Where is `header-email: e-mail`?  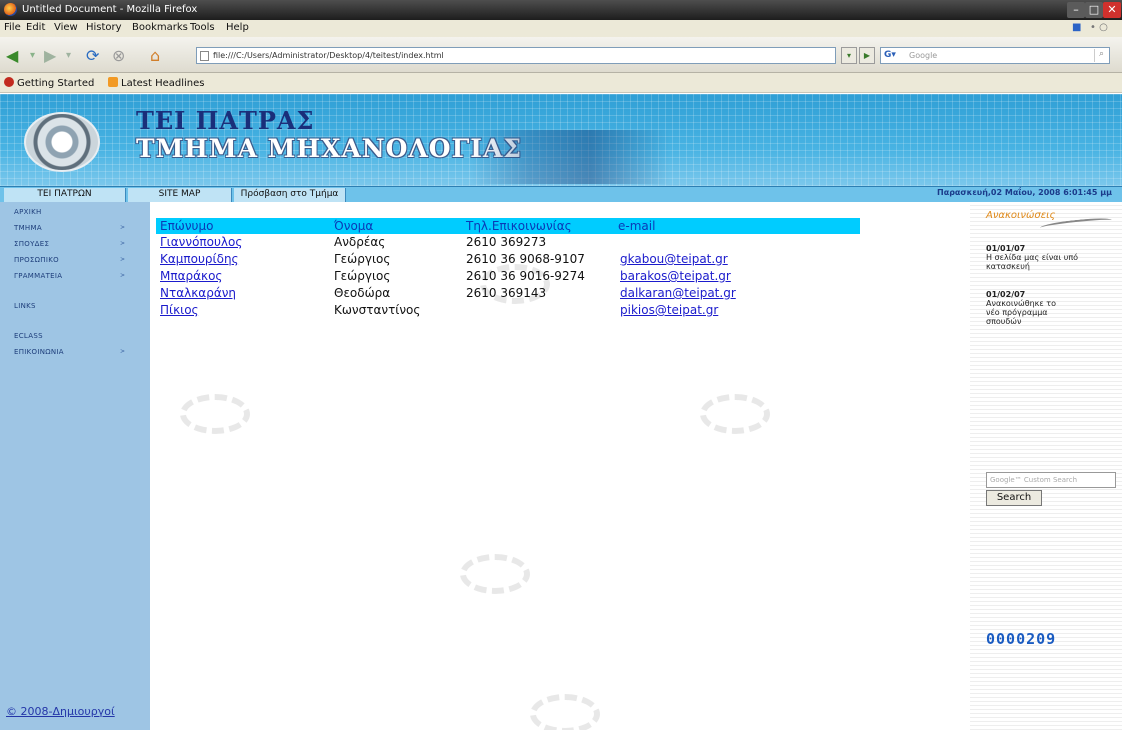
header-email: e-mail is located at coordinates (637, 226).